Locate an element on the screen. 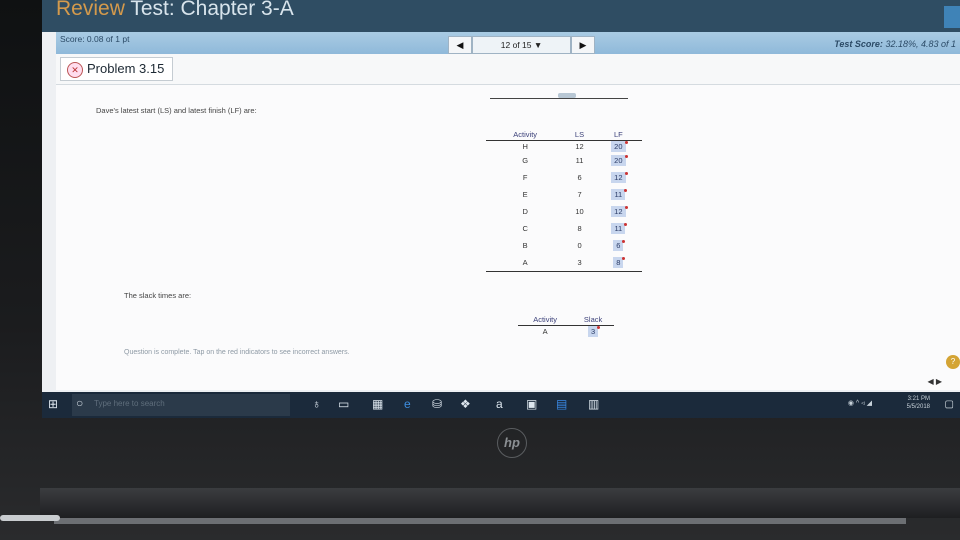  clock: 3:21 PM 5/5/2018 is located at coordinates (918, 403).